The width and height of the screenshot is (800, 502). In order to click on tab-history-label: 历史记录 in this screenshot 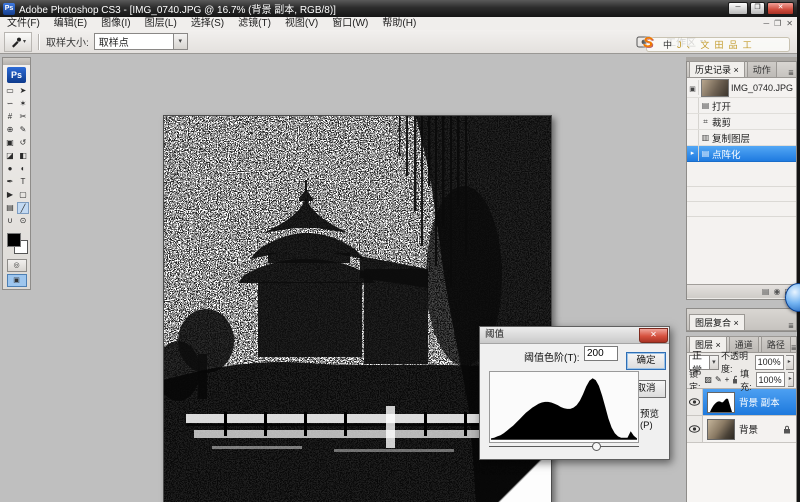, I will do `click(713, 70)`.